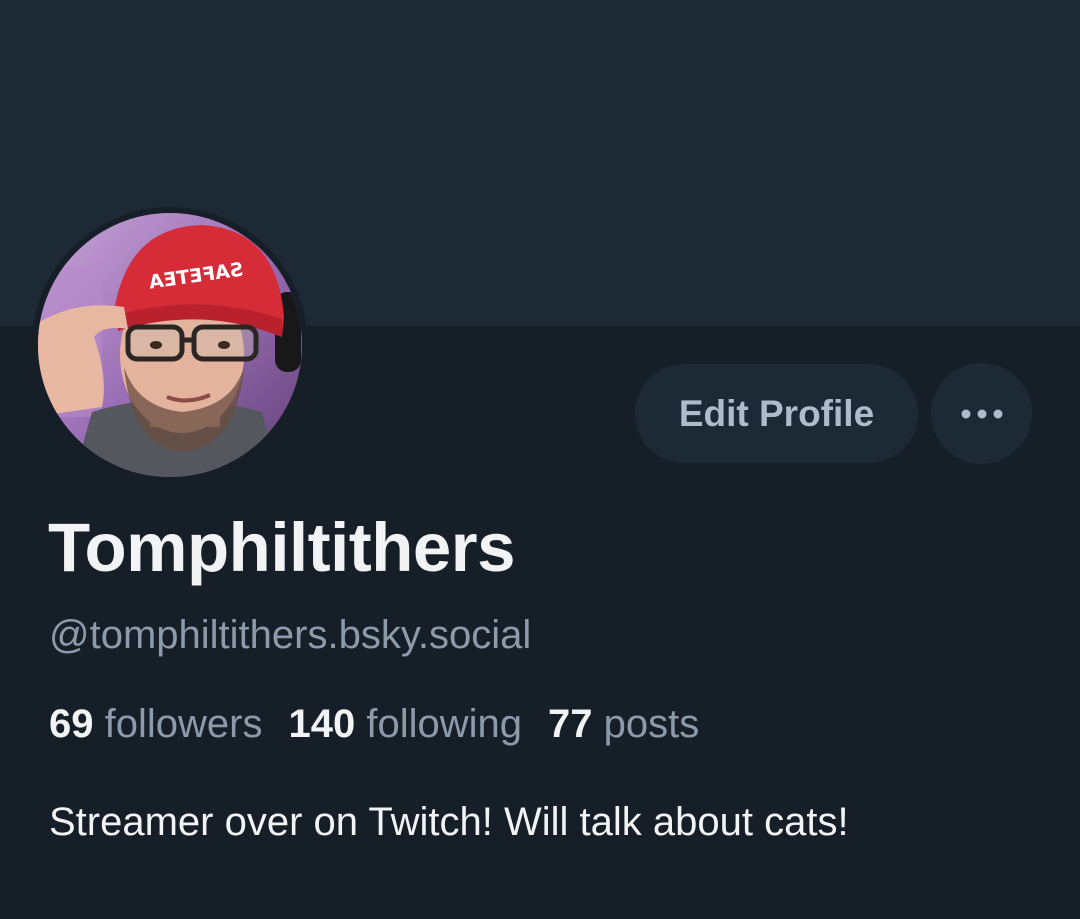 The width and height of the screenshot is (1080, 919). I want to click on display-name: Tomphiltithers, so click(282, 547).